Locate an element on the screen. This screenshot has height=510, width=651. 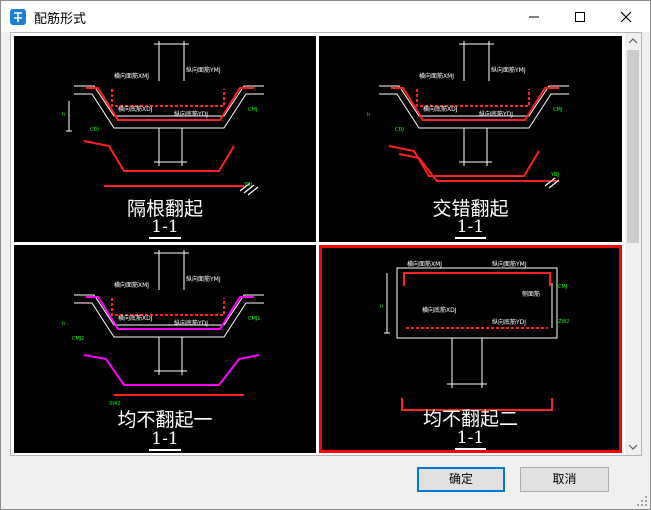
option-name: 均不翻起一 is located at coordinates (165, 420).